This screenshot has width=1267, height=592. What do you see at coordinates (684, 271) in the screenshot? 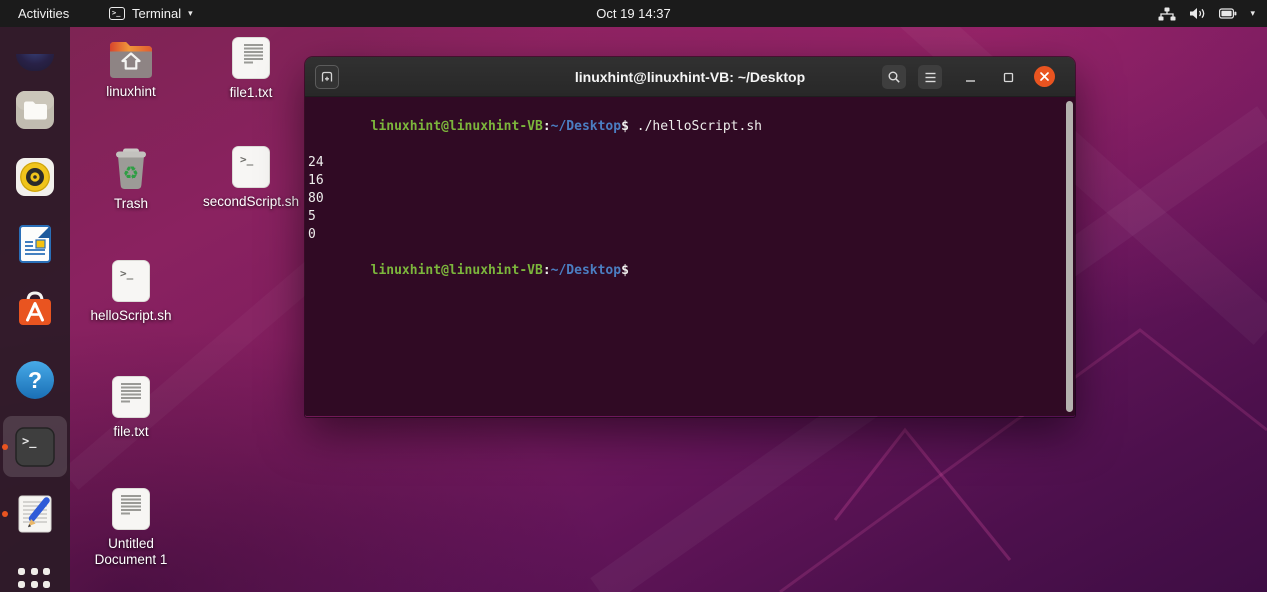
I see `terminal-prompt-line: linuxhint@linuxhint-VB:~/Desktop$` at bounding box center [684, 271].